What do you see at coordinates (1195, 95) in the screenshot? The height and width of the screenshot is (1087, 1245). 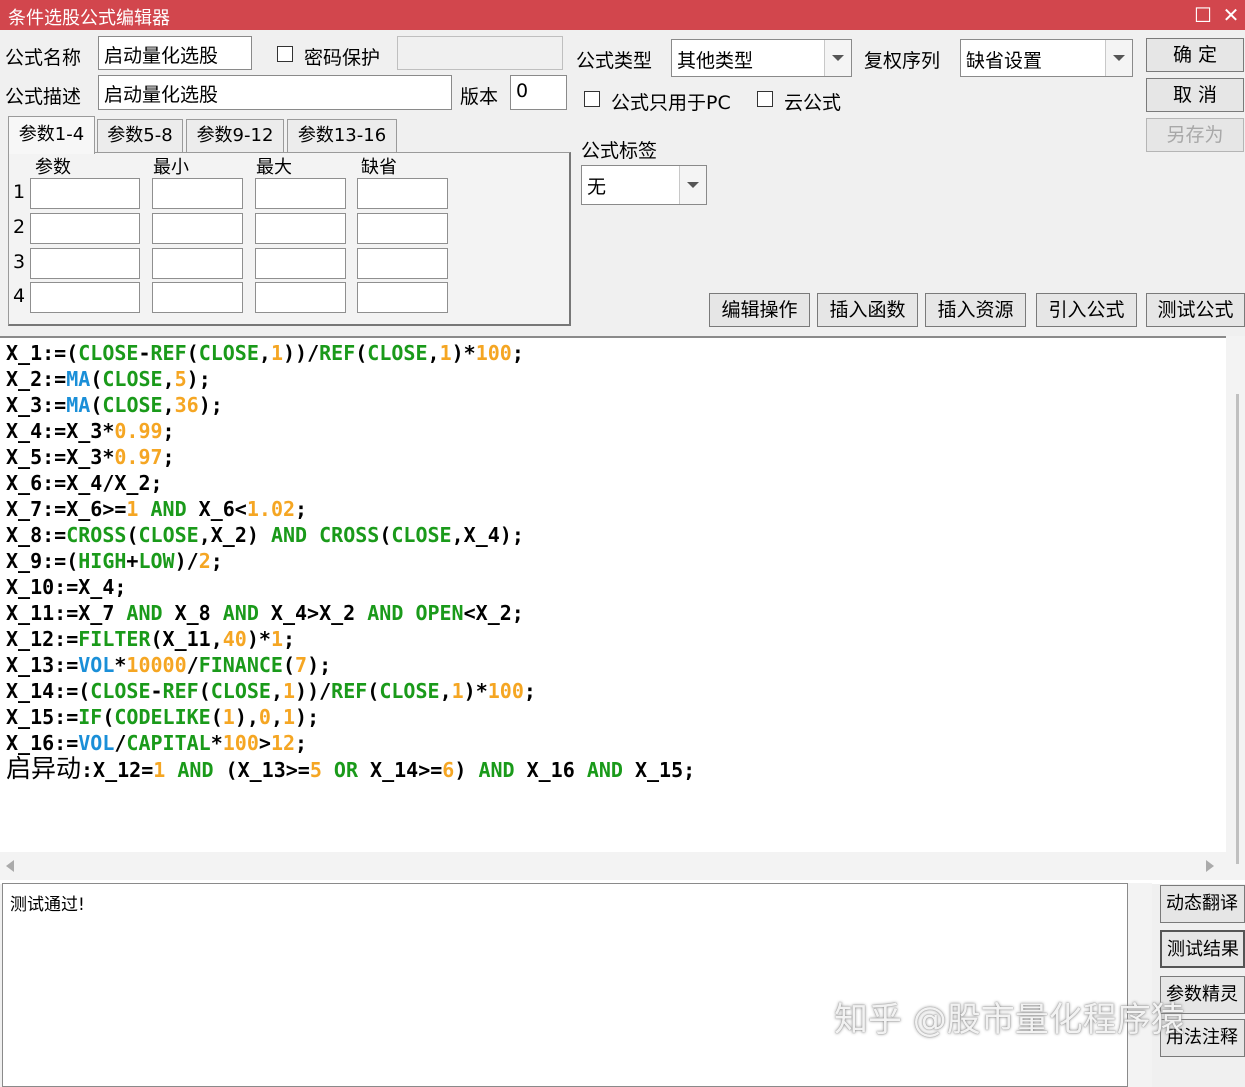 I see `cancel-button: 取 消` at bounding box center [1195, 95].